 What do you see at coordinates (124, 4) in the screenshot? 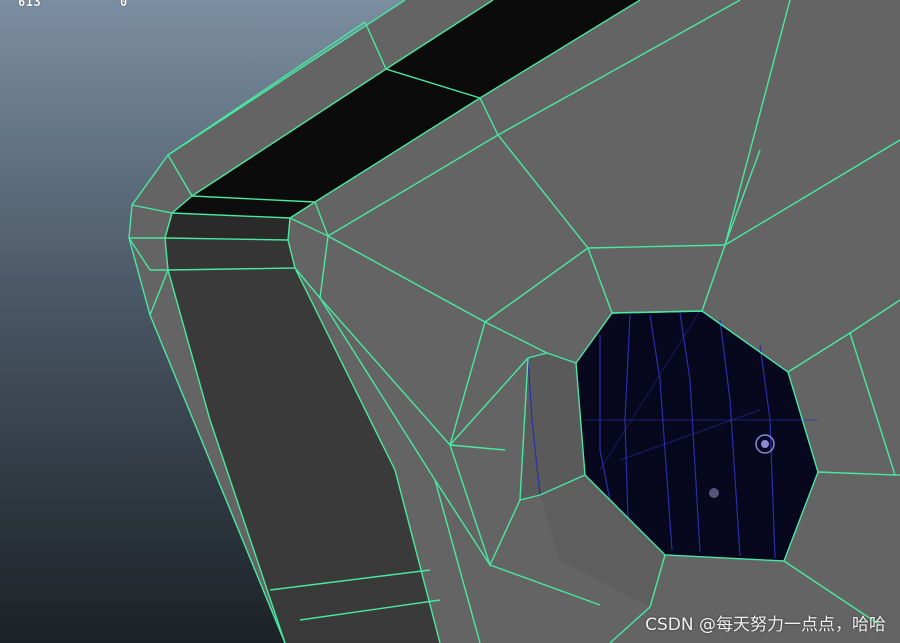
I see `hud-readout-right: 0` at bounding box center [124, 4].